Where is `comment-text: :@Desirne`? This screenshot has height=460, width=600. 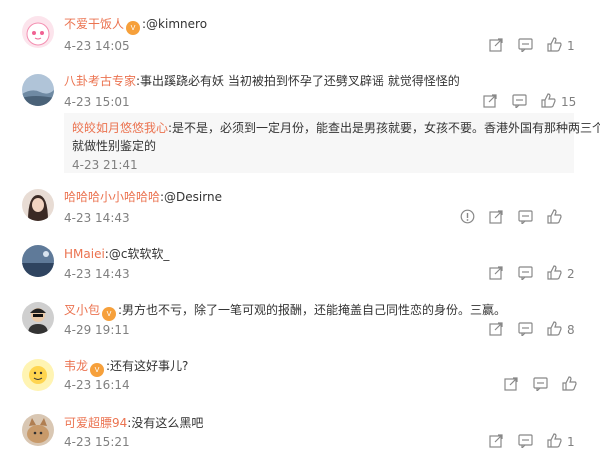 comment-text: :@Desirne is located at coordinates (191, 197).